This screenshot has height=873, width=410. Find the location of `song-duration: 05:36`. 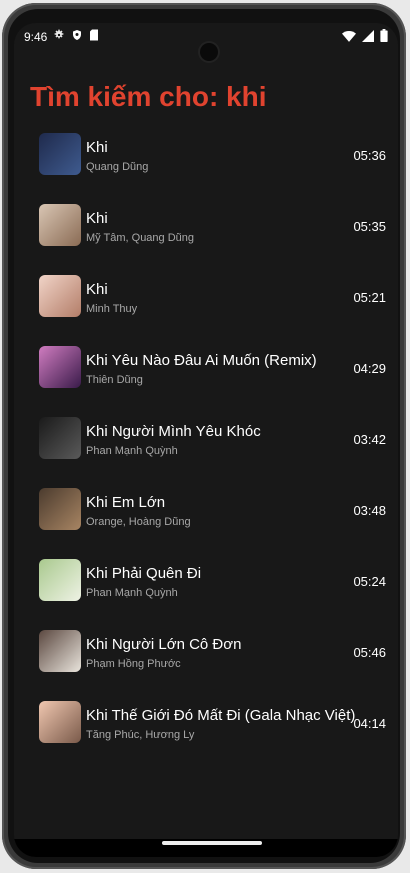

song-duration: 05:36 is located at coordinates (369, 155).